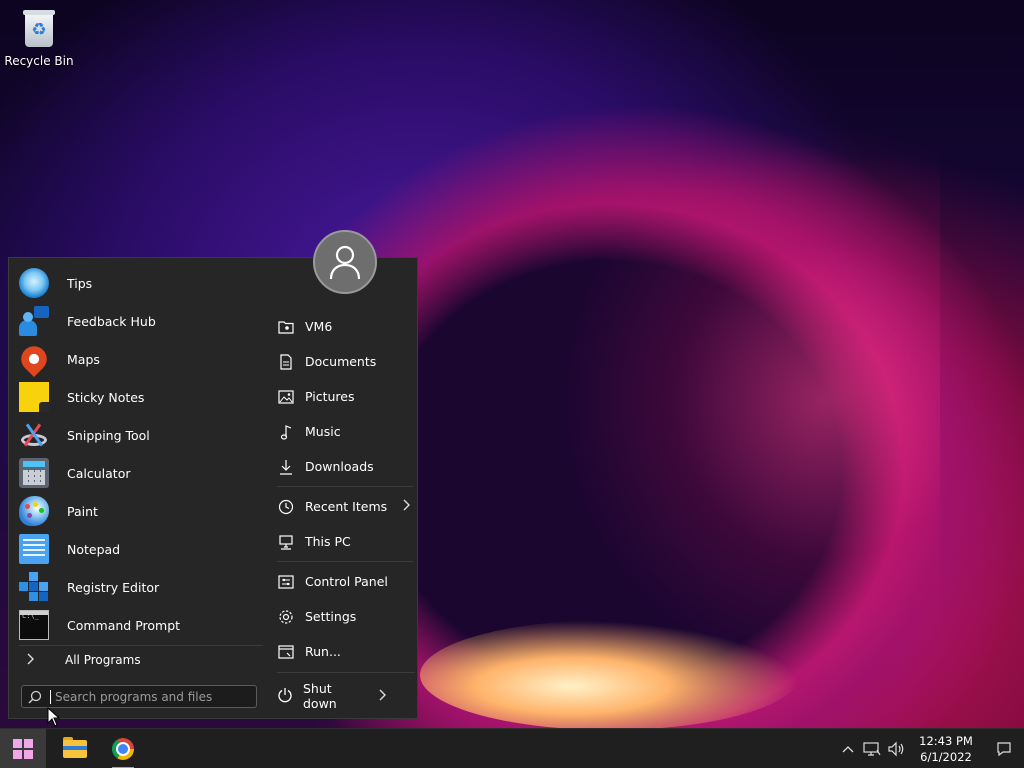 This screenshot has height=768, width=1024. What do you see at coordinates (286, 432) in the screenshot?
I see `music-note-icon` at bounding box center [286, 432].